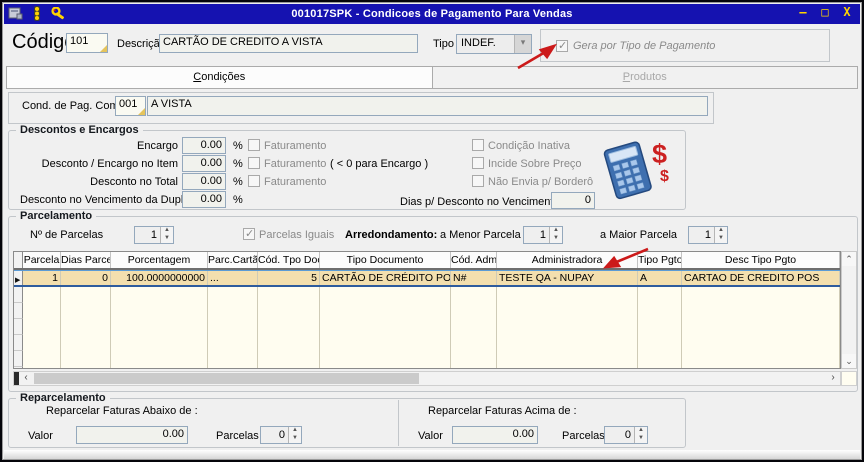 The width and height of the screenshot is (864, 462). I want to click on grid-cell: N#, so click(474, 278).